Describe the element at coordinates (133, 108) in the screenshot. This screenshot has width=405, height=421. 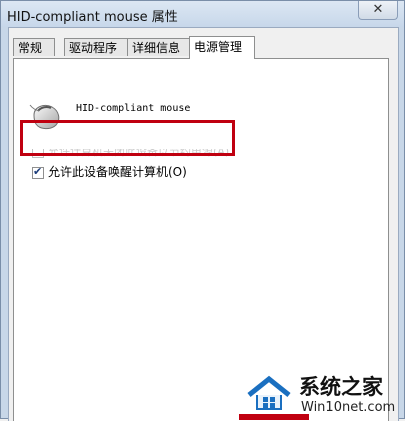
I see `device-name: HID-compliant mouse` at that location.